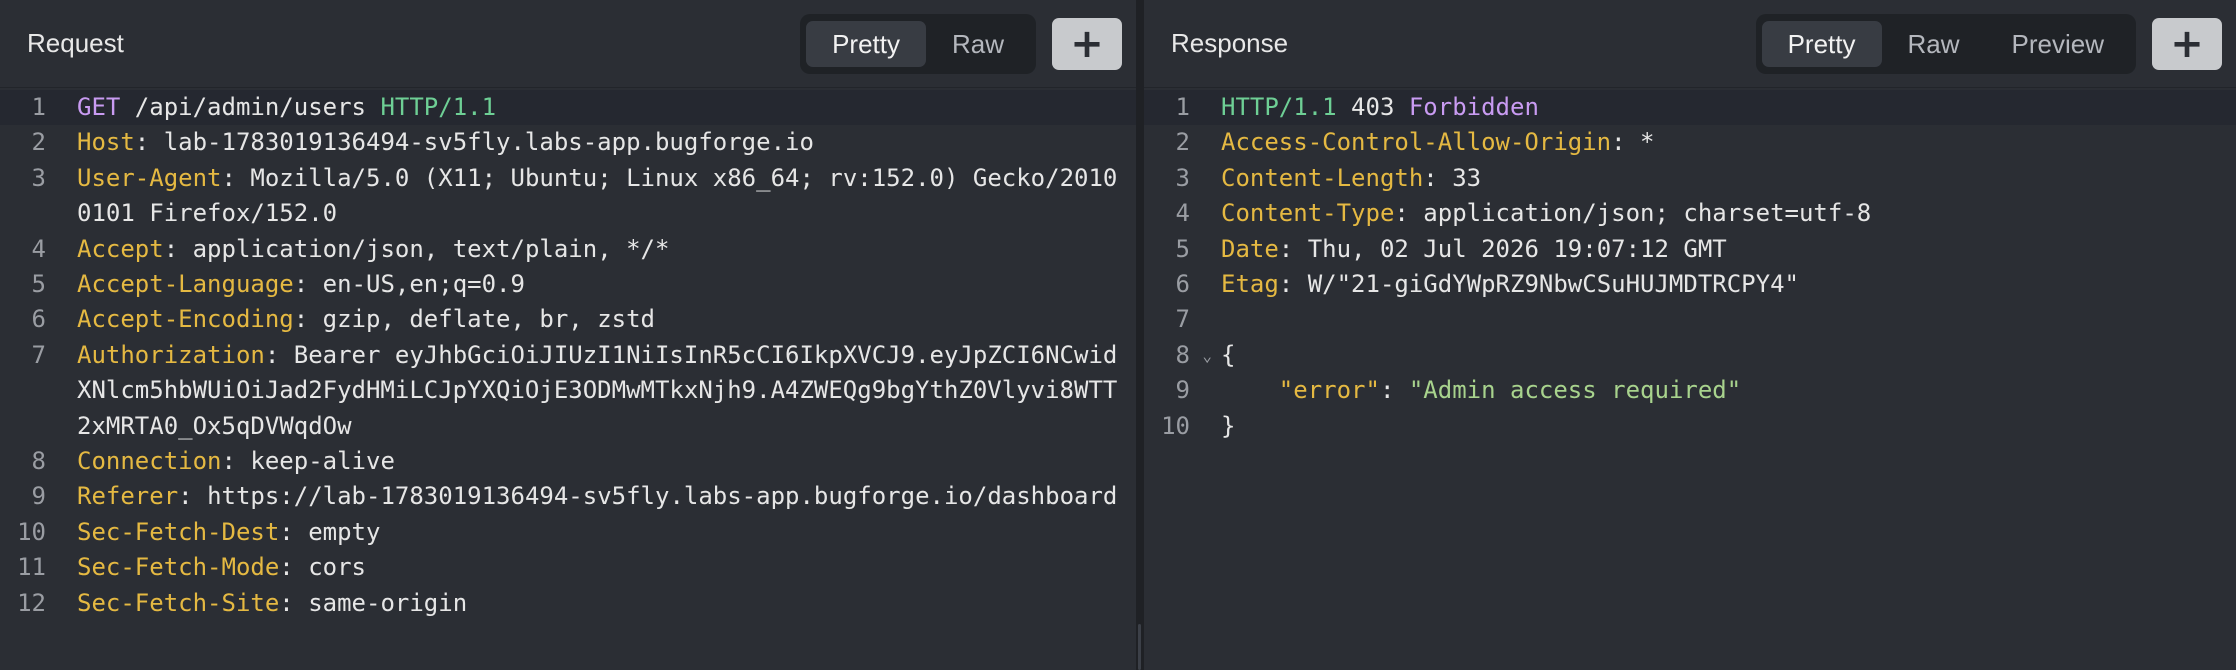 The image size is (2236, 670). Describe the element at coordinates (568, 44) in the screenshot. I see `request-header: Request Pretty Raw +` at that location.